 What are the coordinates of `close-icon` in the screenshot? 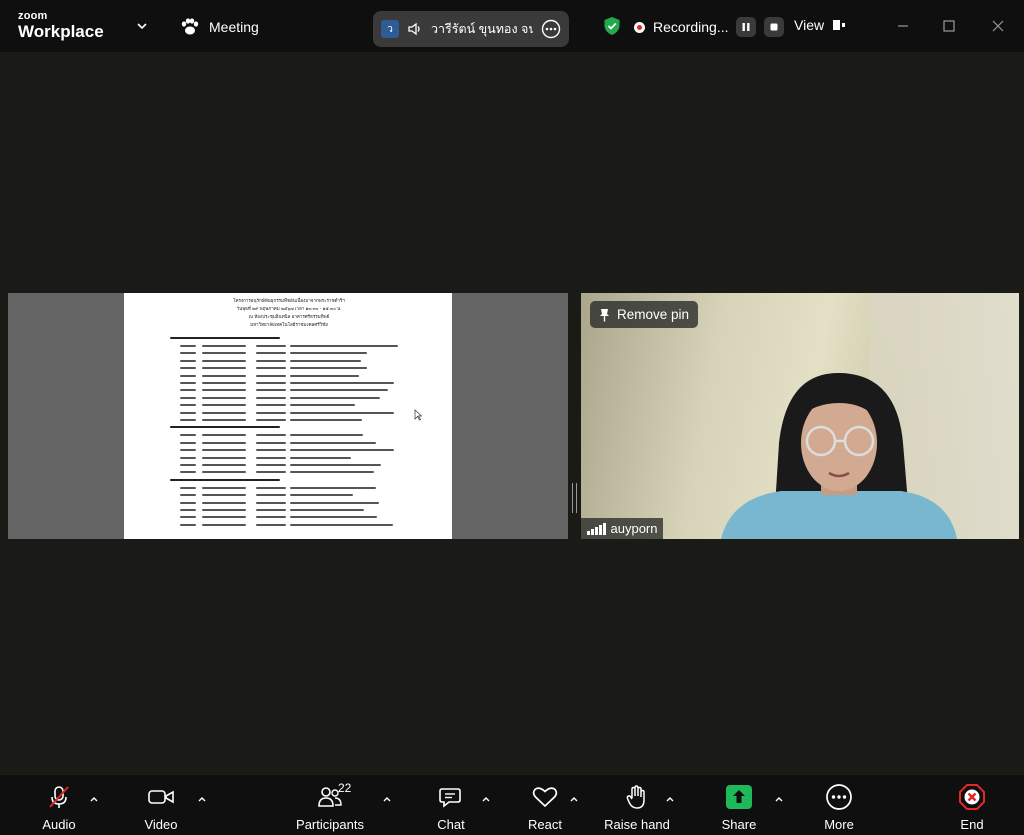 It's located at (998, 26).